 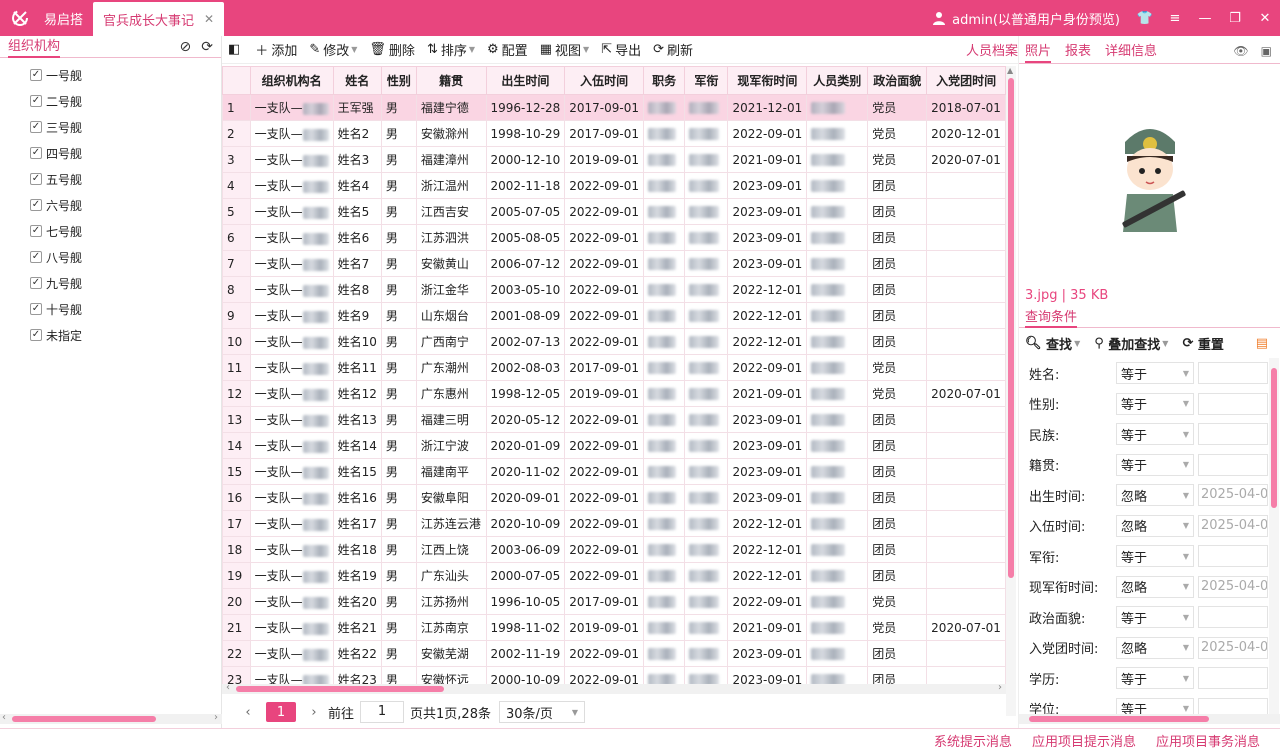 I want to click on refresh-button: ⟳ 刷新, so click(x=673, y=49).